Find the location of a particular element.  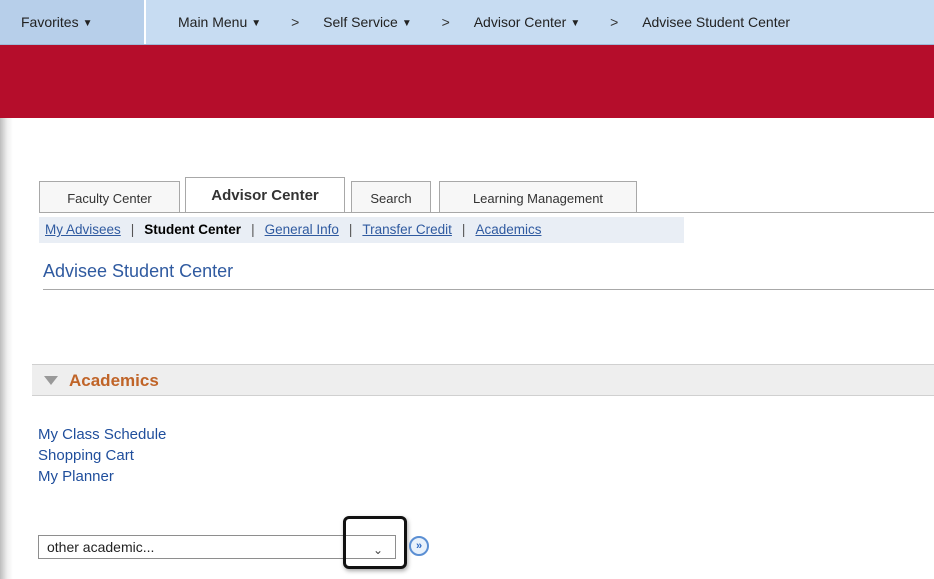

link-my-class-schedule: My Class Schedule is located at coordinates (102, 434).